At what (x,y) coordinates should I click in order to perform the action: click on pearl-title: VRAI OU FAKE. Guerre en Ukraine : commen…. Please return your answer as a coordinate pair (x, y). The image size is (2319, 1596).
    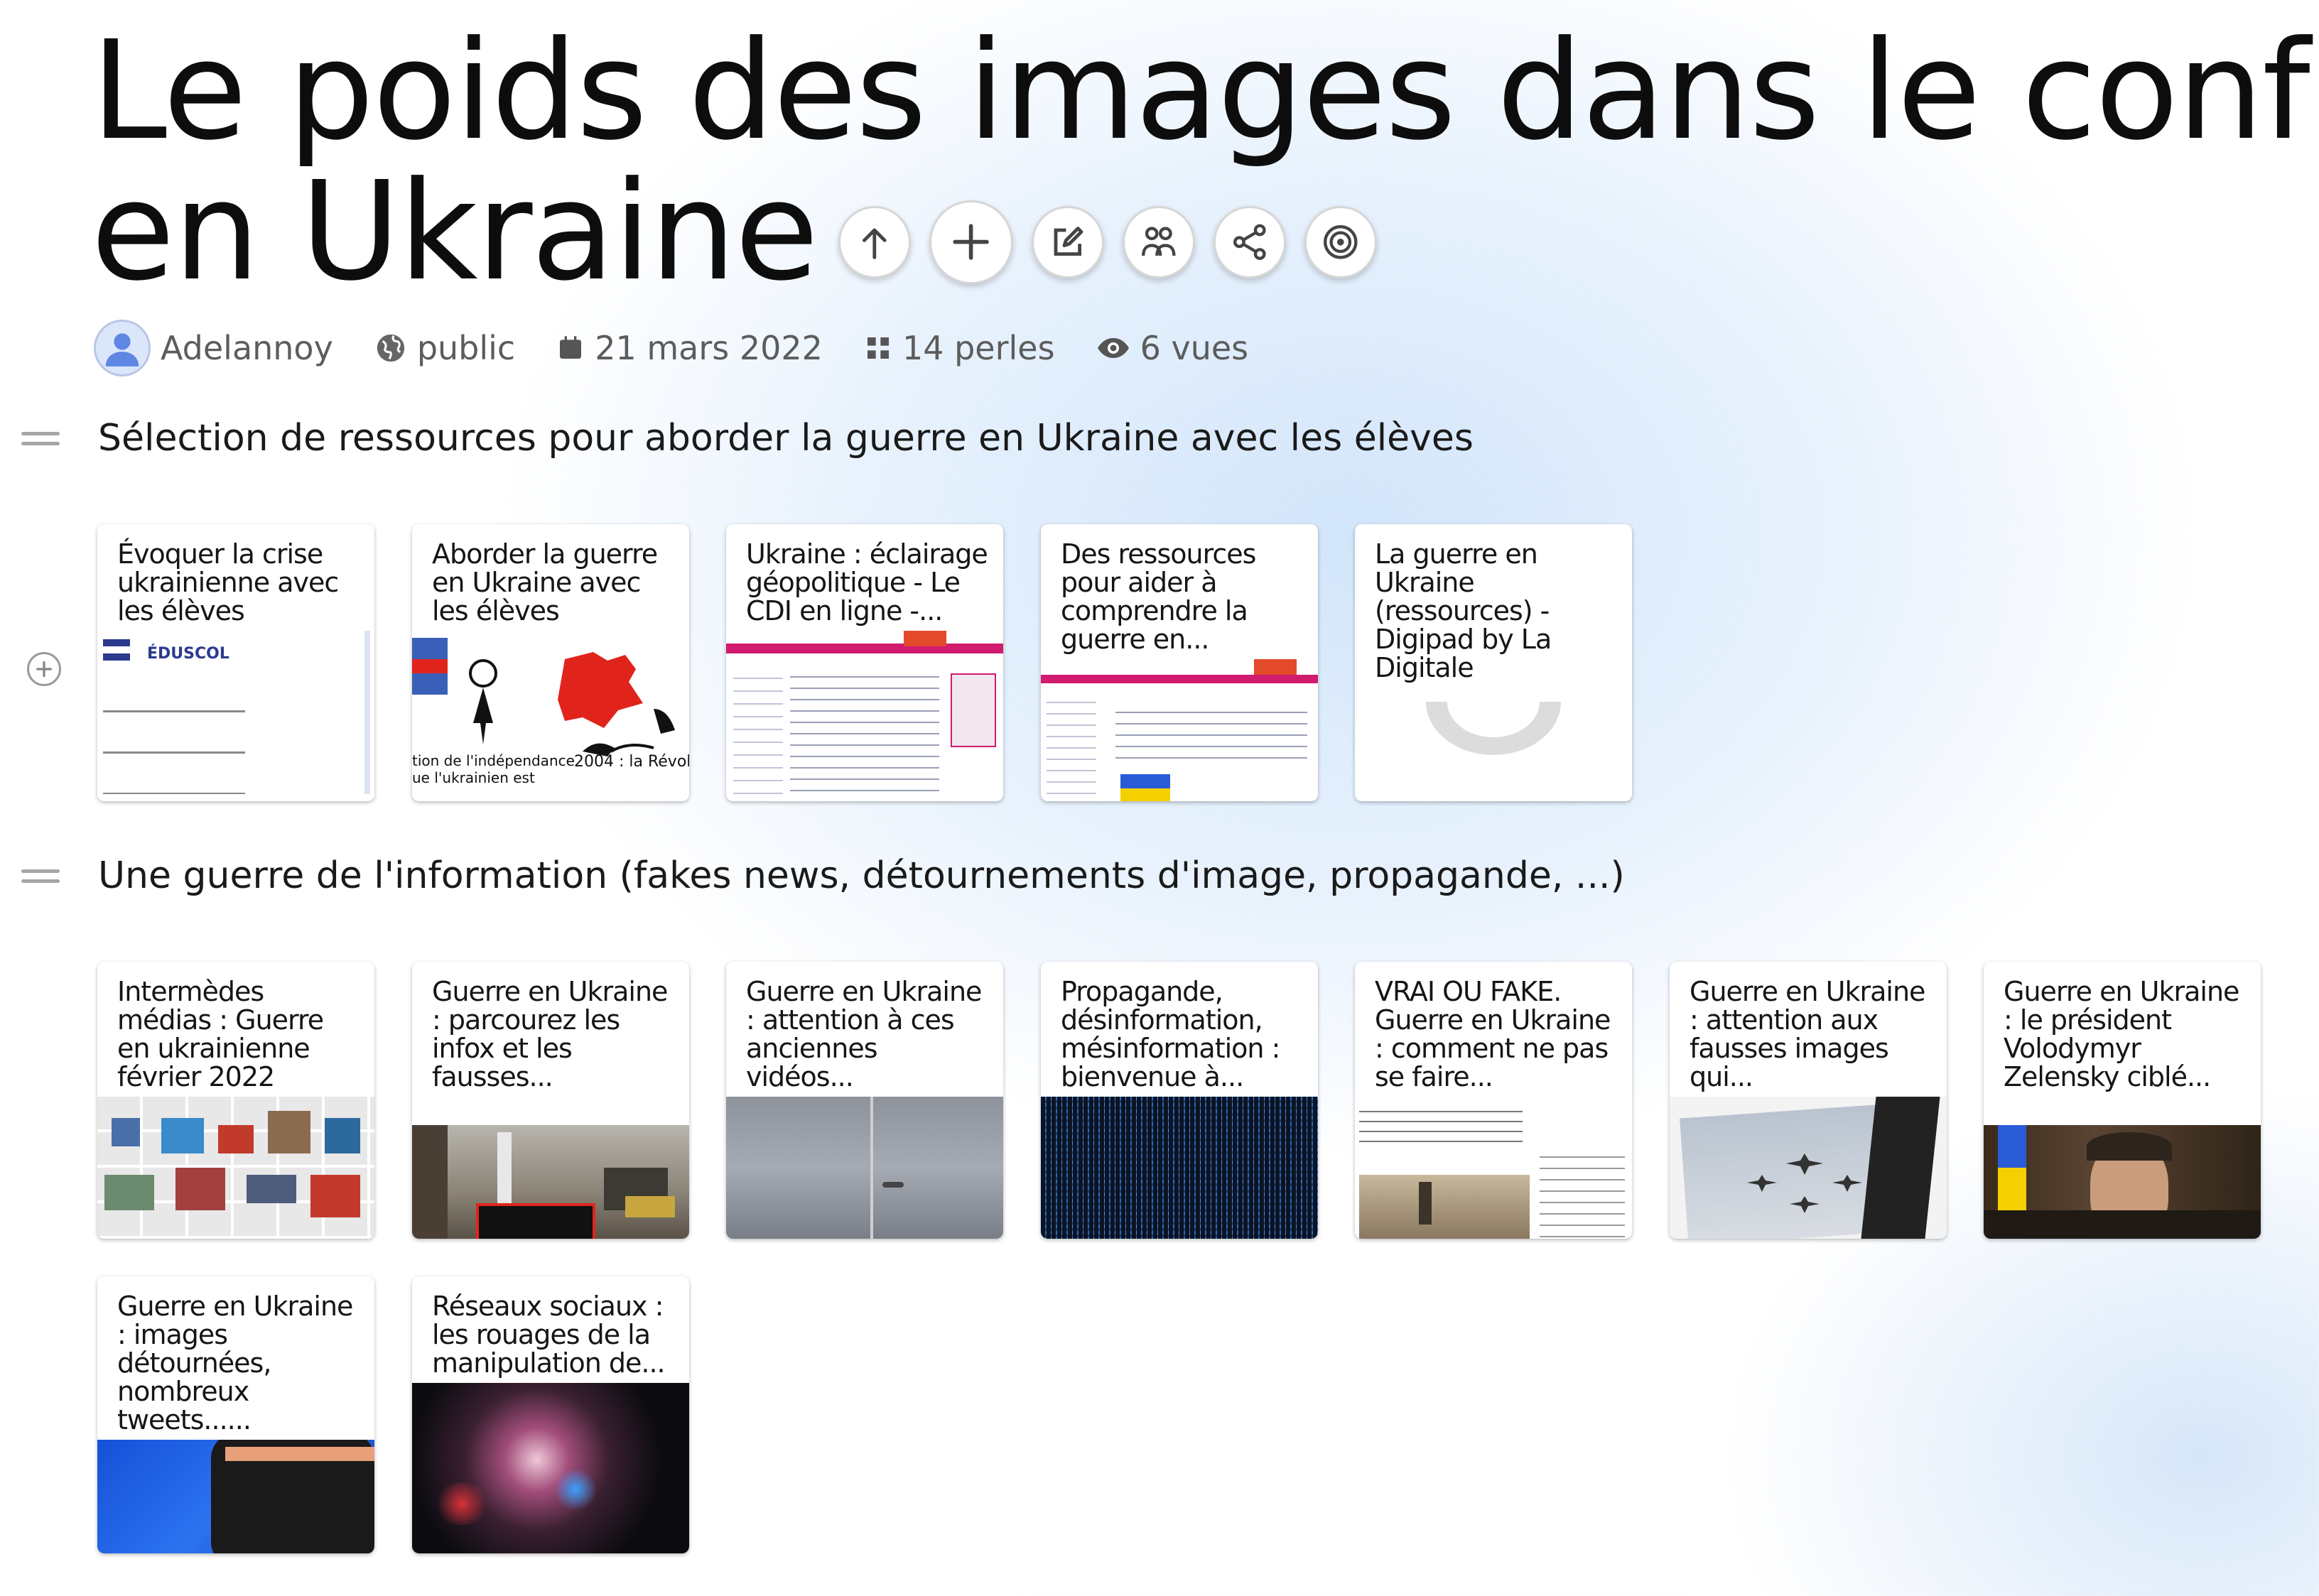
    Looking at the image, I should click on (1493, 1034).